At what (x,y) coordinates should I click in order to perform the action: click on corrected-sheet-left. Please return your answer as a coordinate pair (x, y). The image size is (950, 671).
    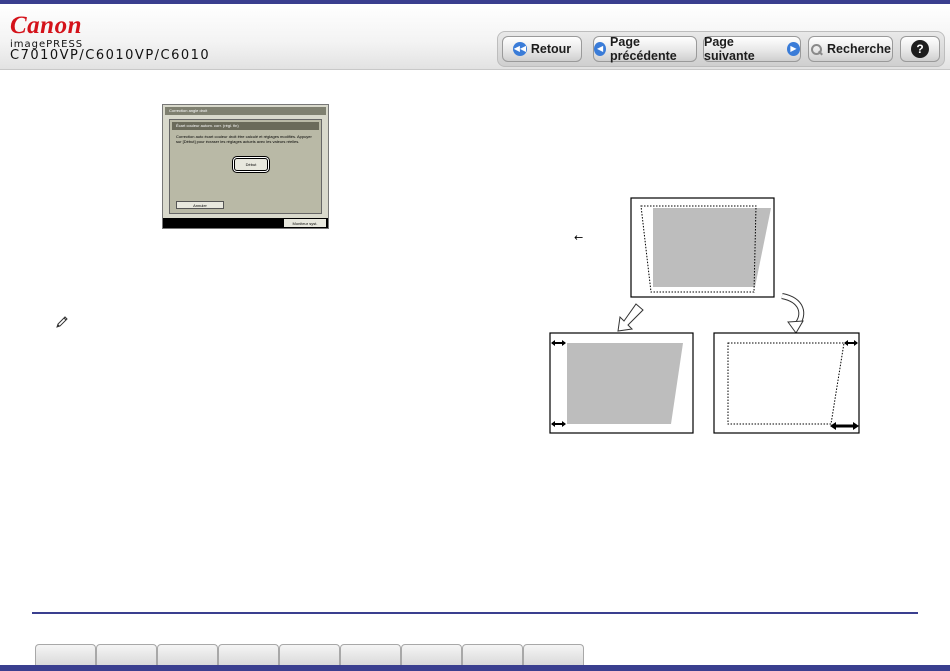
    Looking at the image, I should click on (621, 383).